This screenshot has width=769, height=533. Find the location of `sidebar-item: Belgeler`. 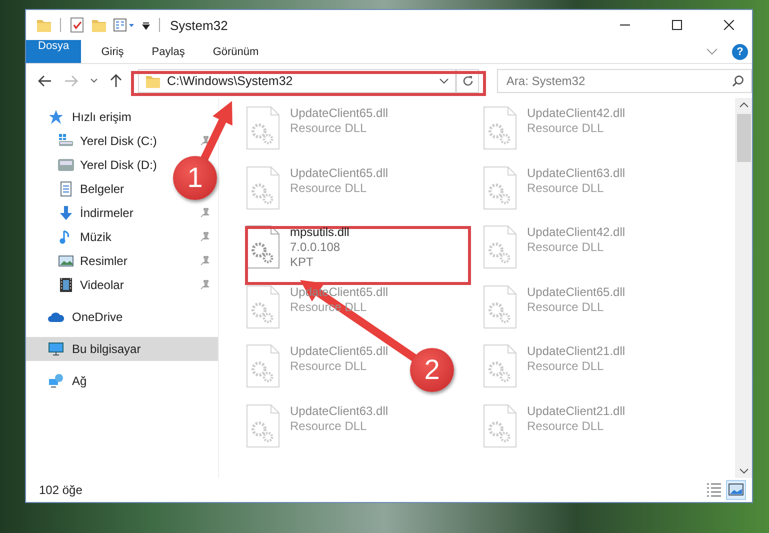

sidebar-item: Belgeler is located at coordinates (102, 189).